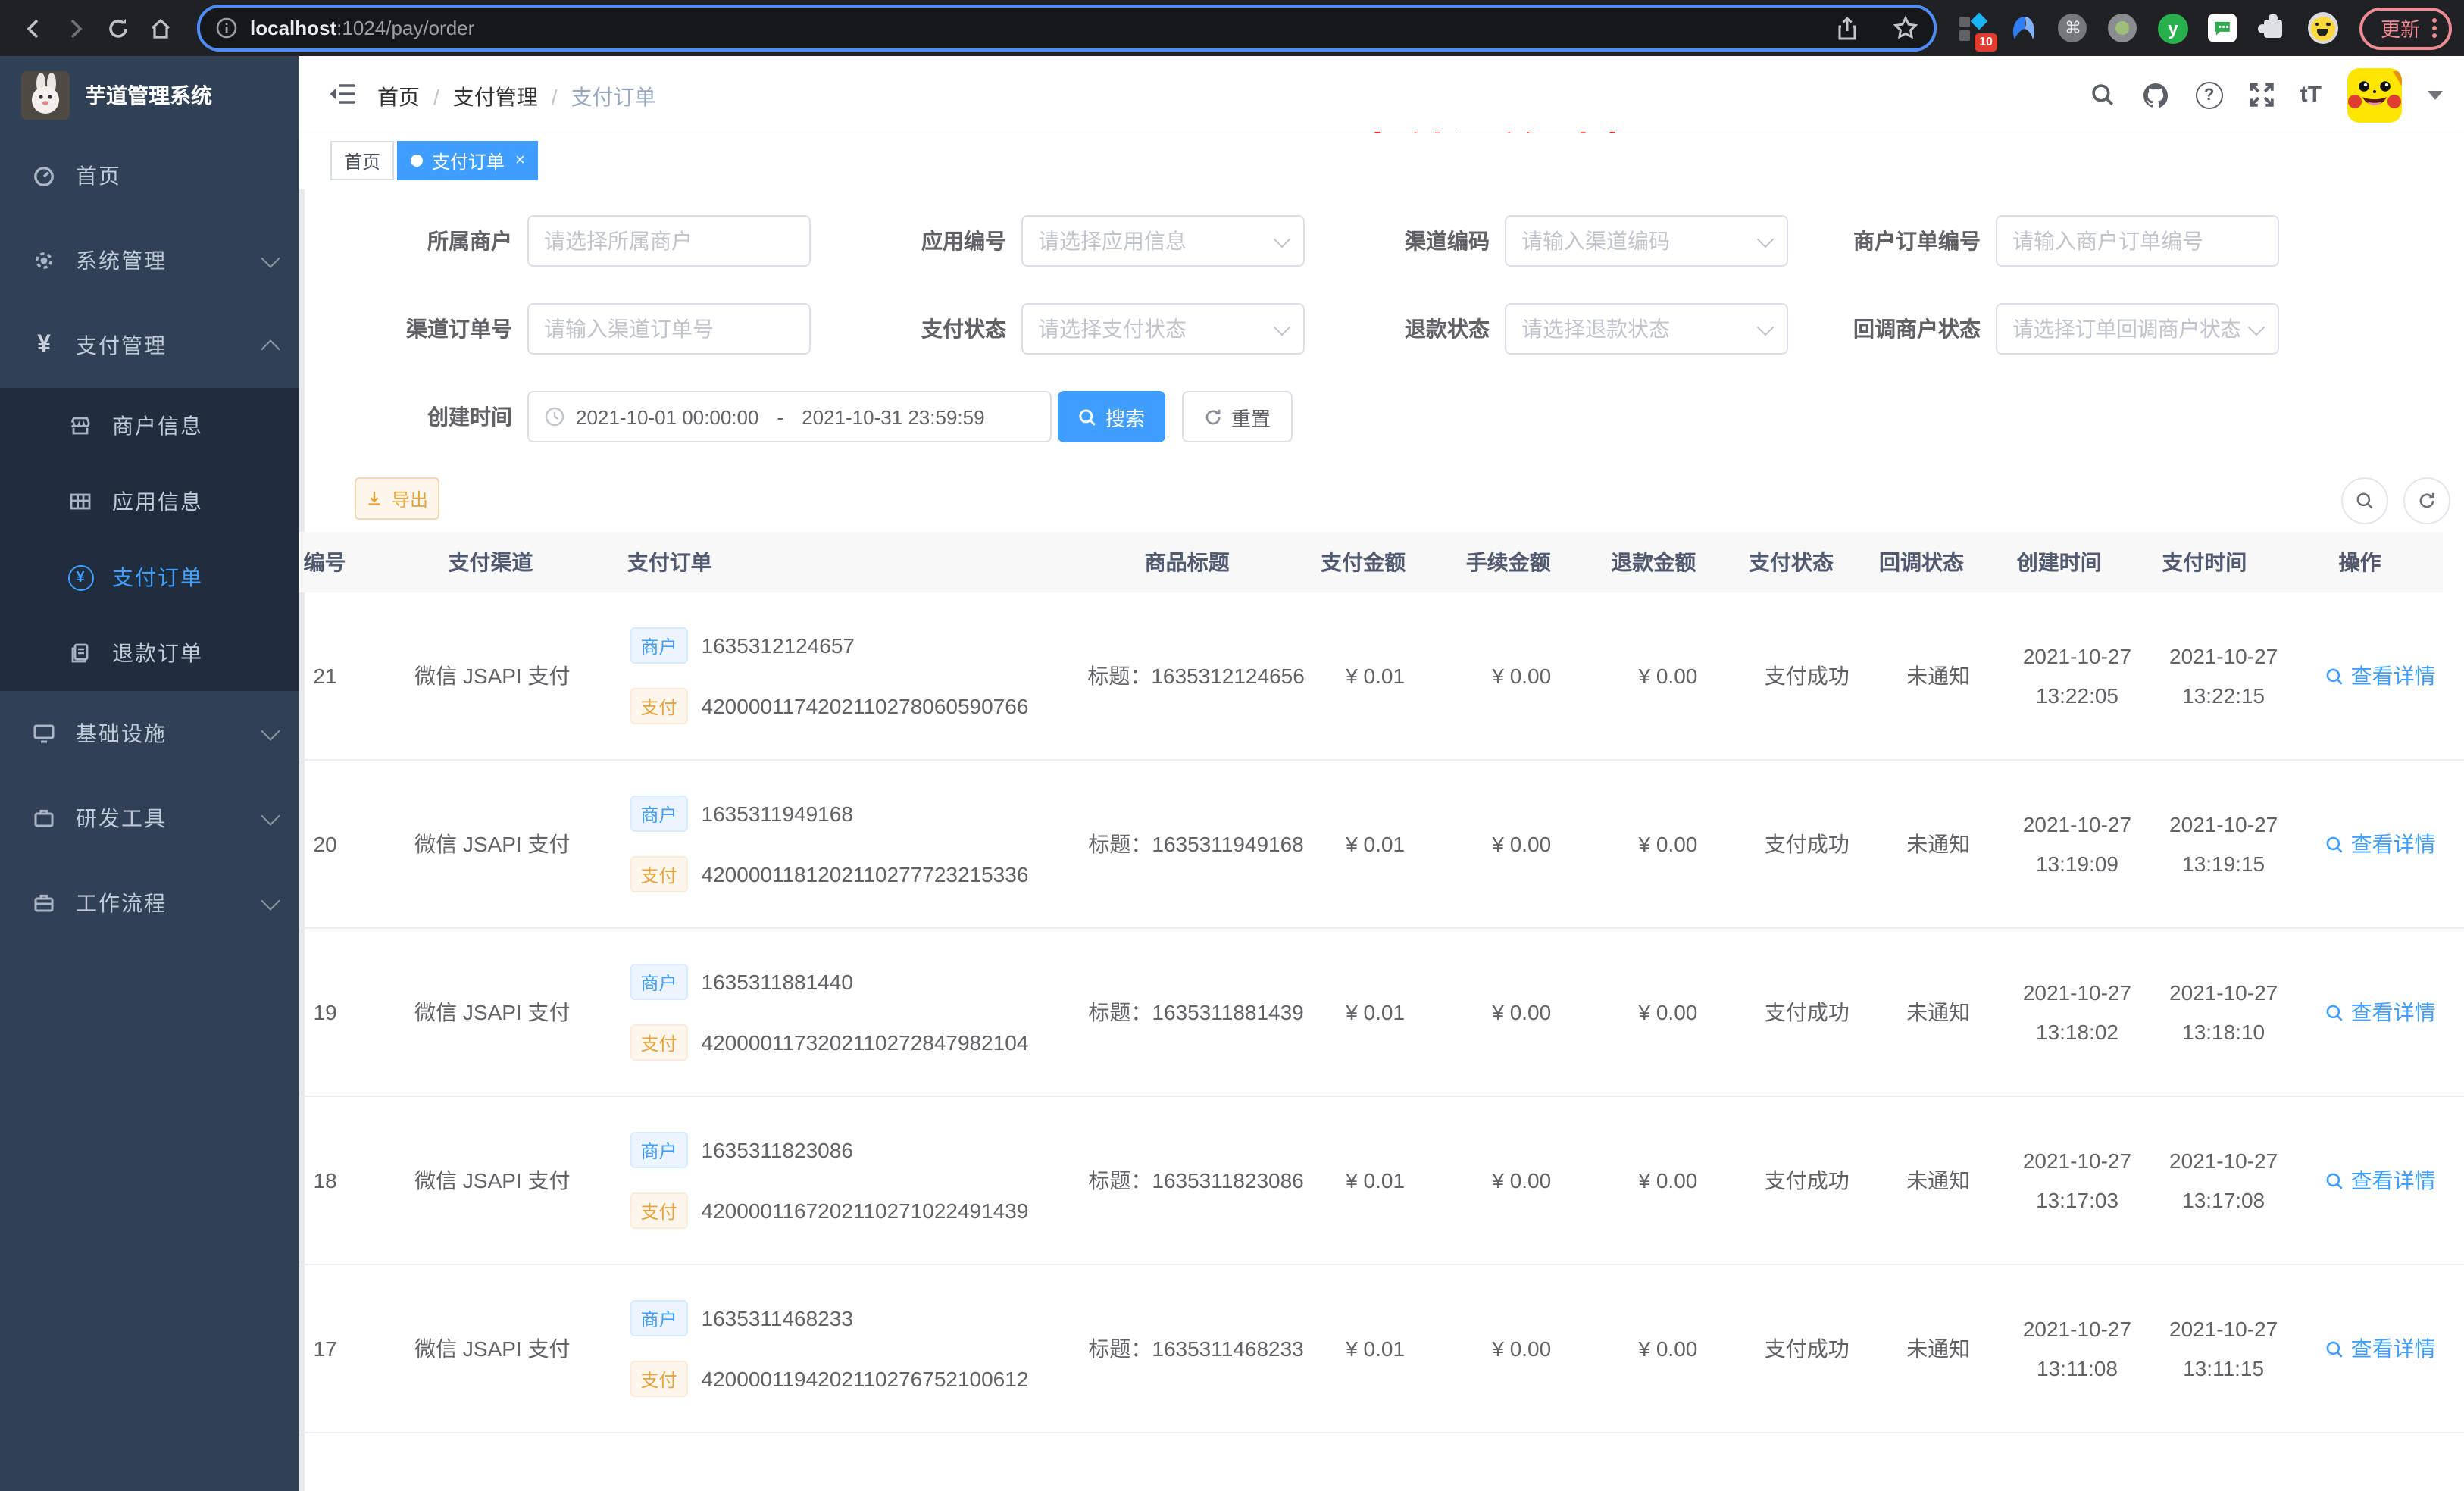  I want to click on extension-chat-icon, so click(2223, 28).